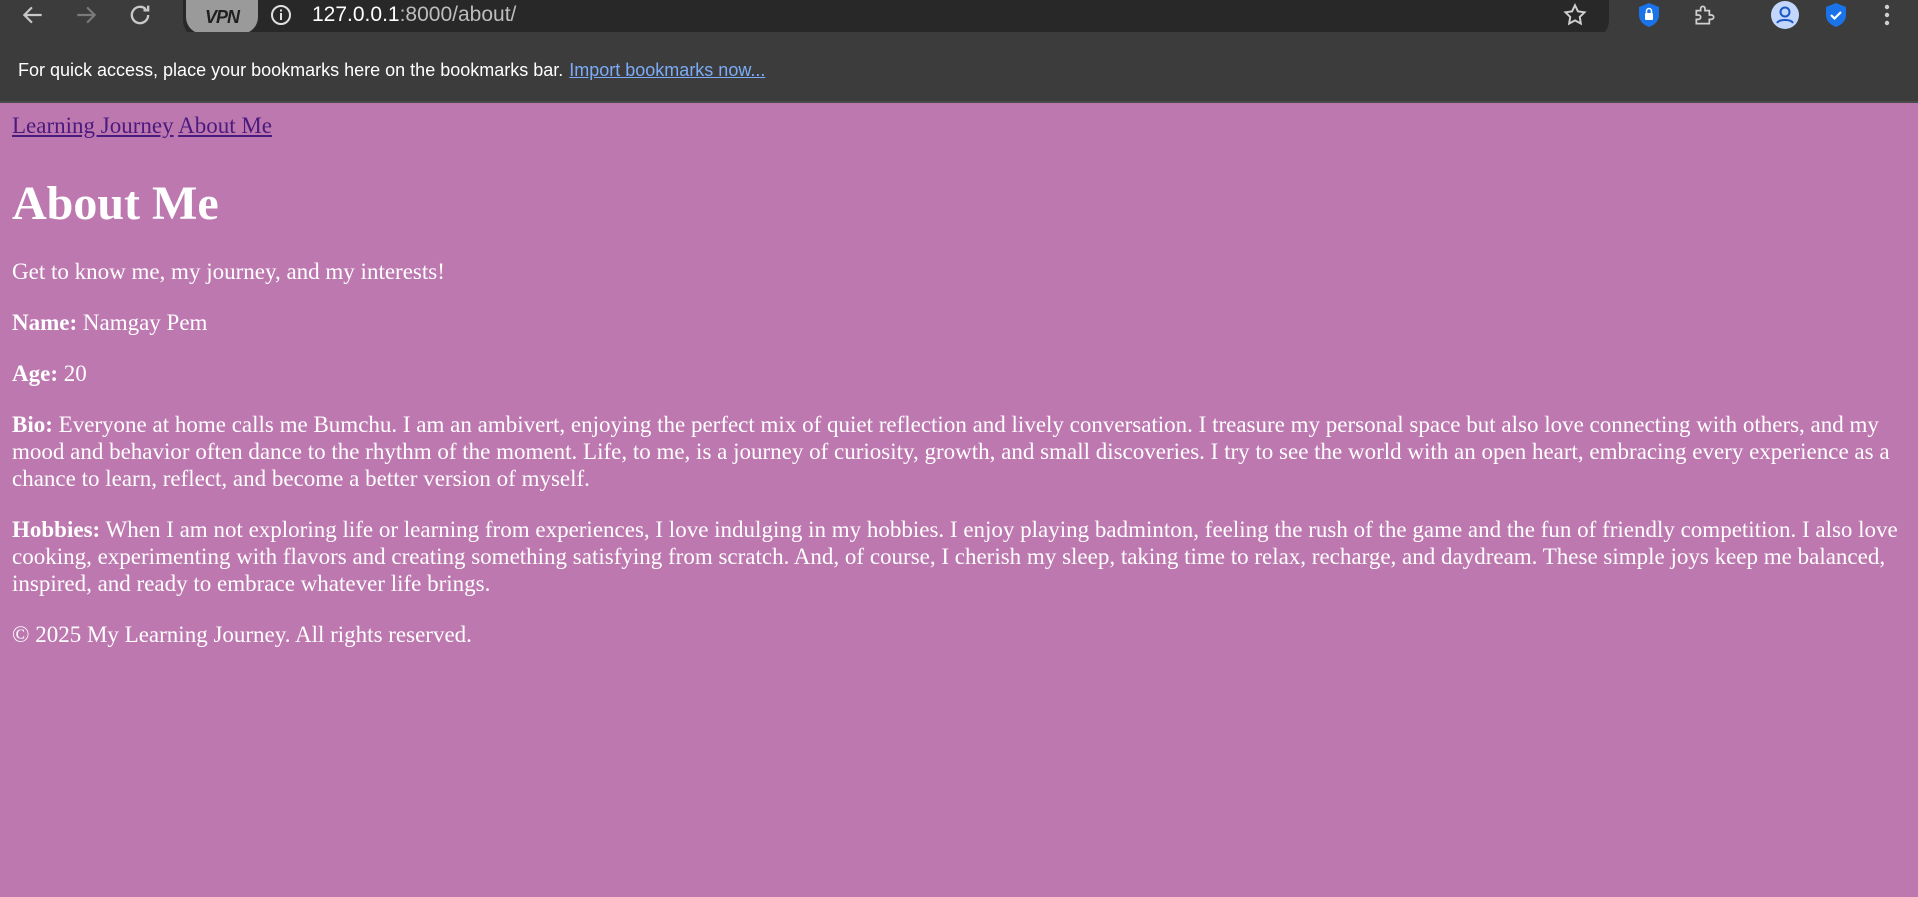 The height and width of the screenshot is (897, 1918). I want to click on age-label: Age:, so click(35, 373).